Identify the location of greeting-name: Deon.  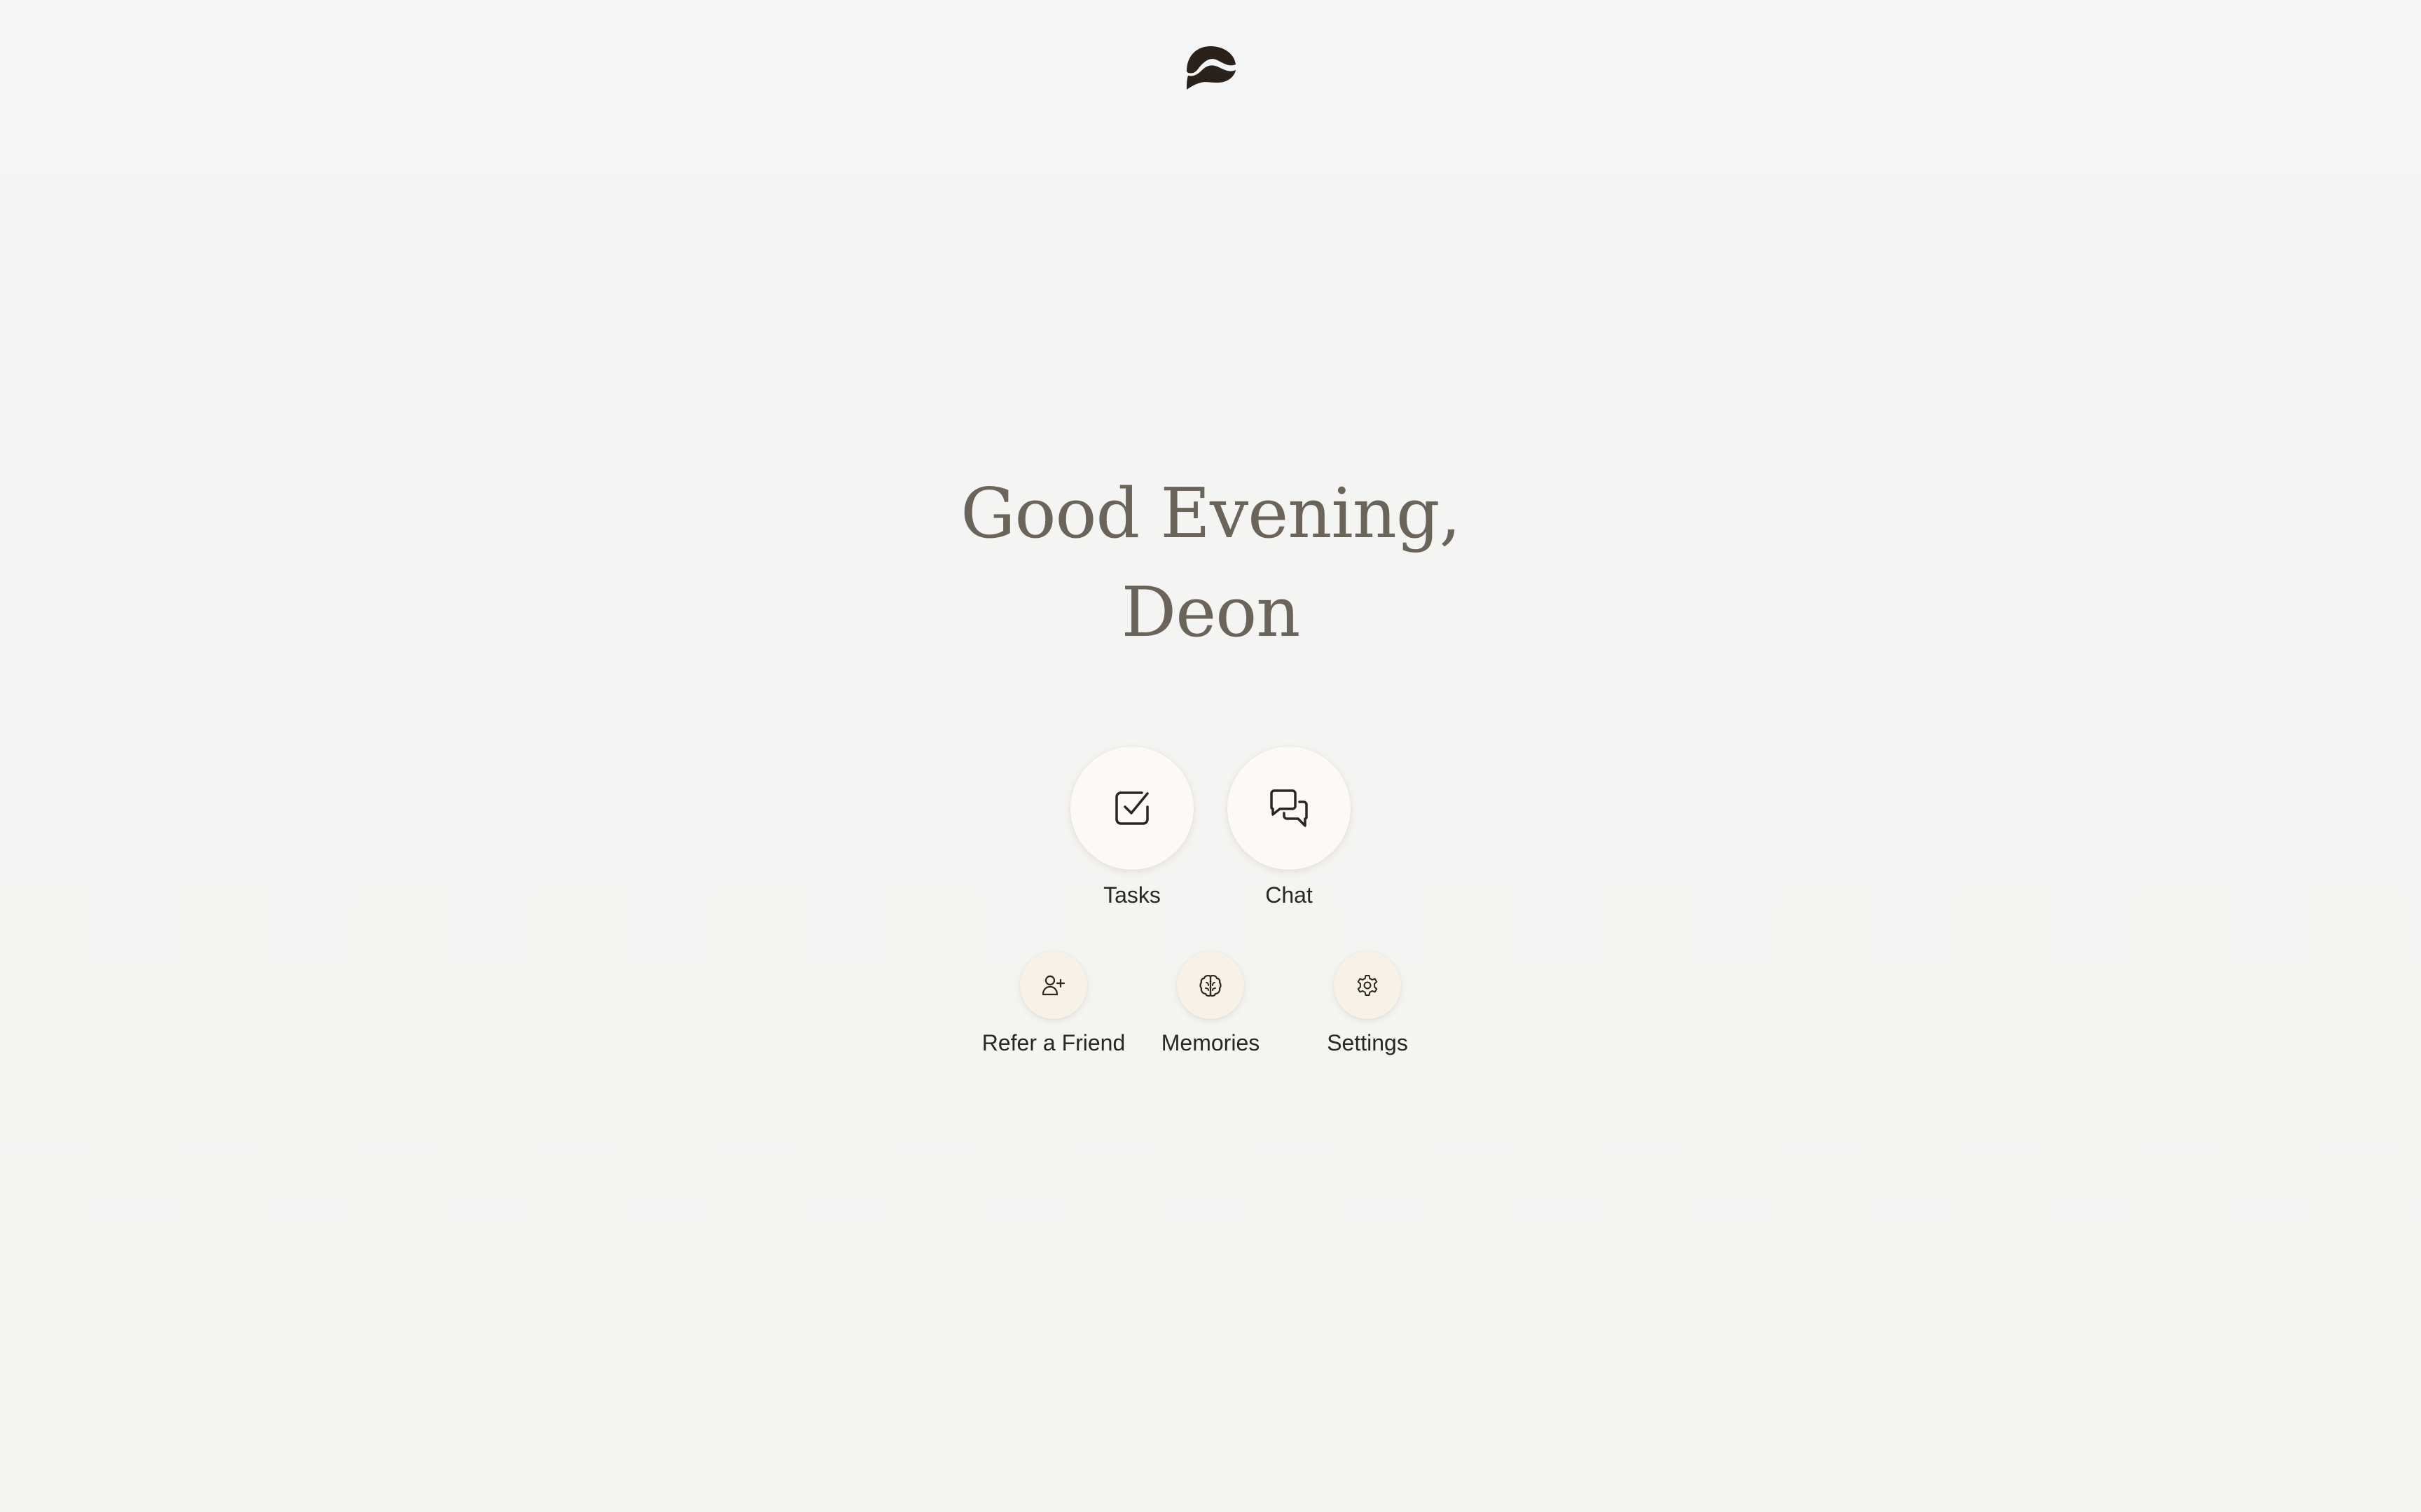
(1211, 613).